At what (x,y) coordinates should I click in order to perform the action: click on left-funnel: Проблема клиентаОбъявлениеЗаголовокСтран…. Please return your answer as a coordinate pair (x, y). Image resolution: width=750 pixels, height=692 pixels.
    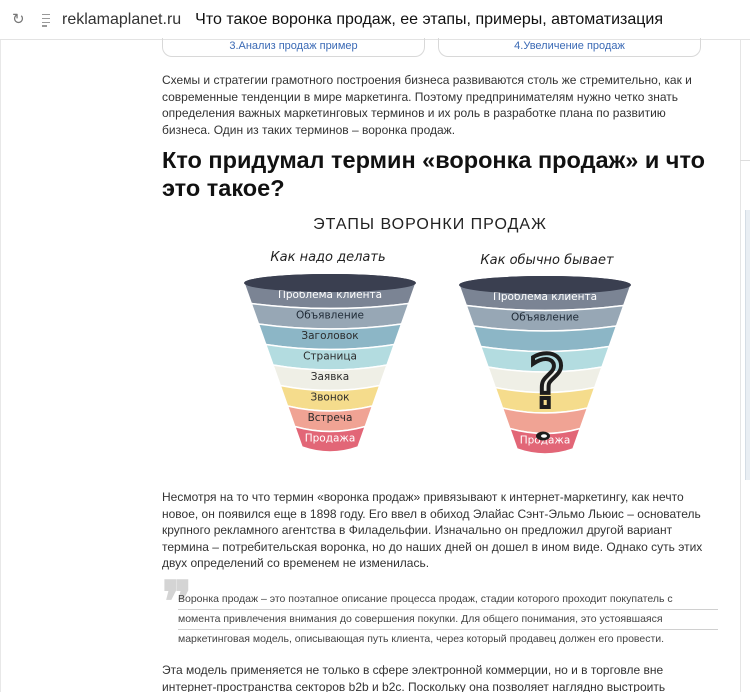
    Looking at the image, I should click on (330, 363).